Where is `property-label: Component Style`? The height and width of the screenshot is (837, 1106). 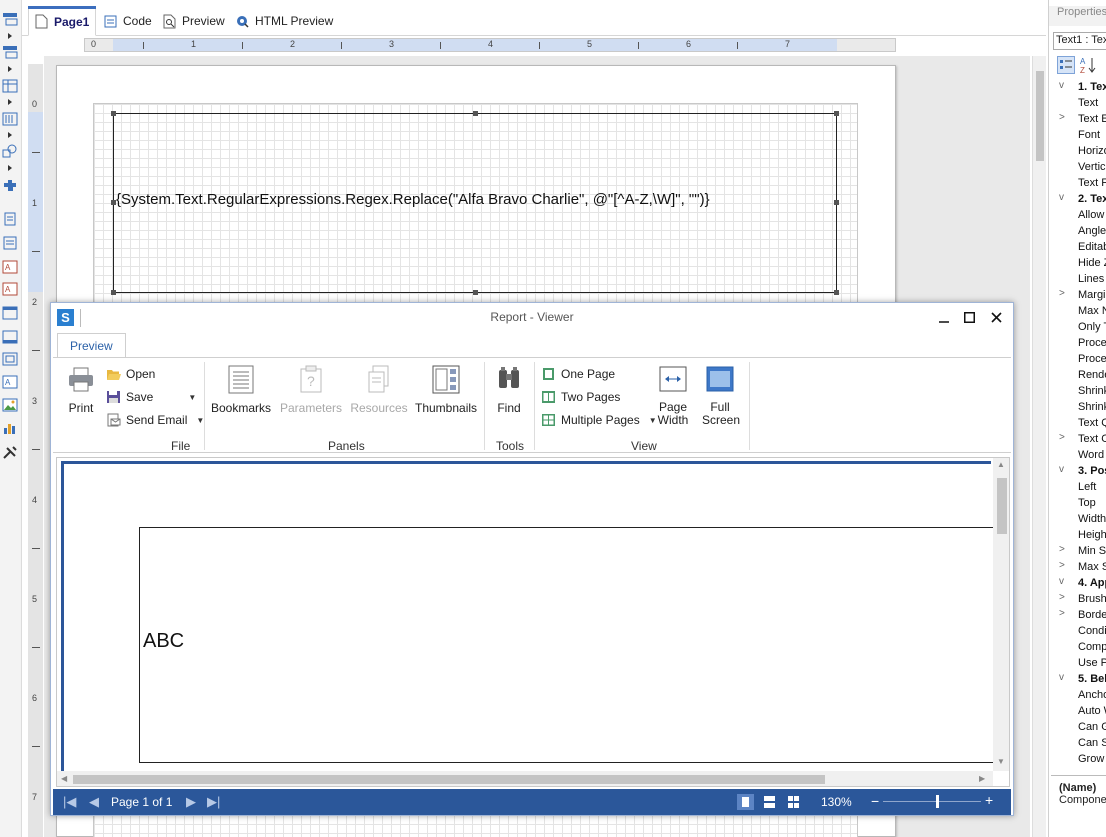
property-label: Component Style is located at coordinates (1092, 647).